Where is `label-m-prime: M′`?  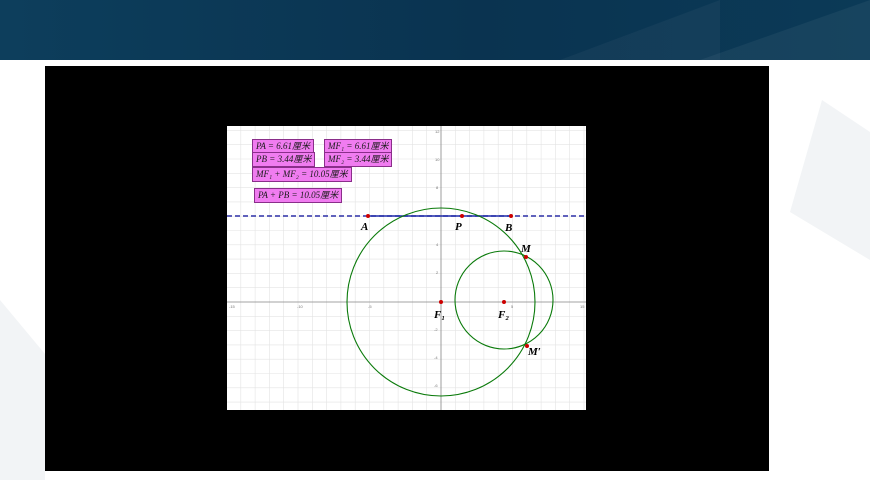
label-m-prime: M′ is located at coordinates (534, 352).